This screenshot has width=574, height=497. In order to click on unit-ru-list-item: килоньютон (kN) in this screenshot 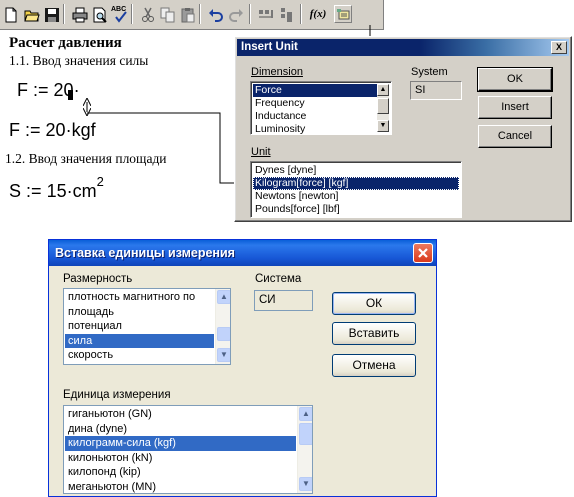, I will do `click(180, 458)`.